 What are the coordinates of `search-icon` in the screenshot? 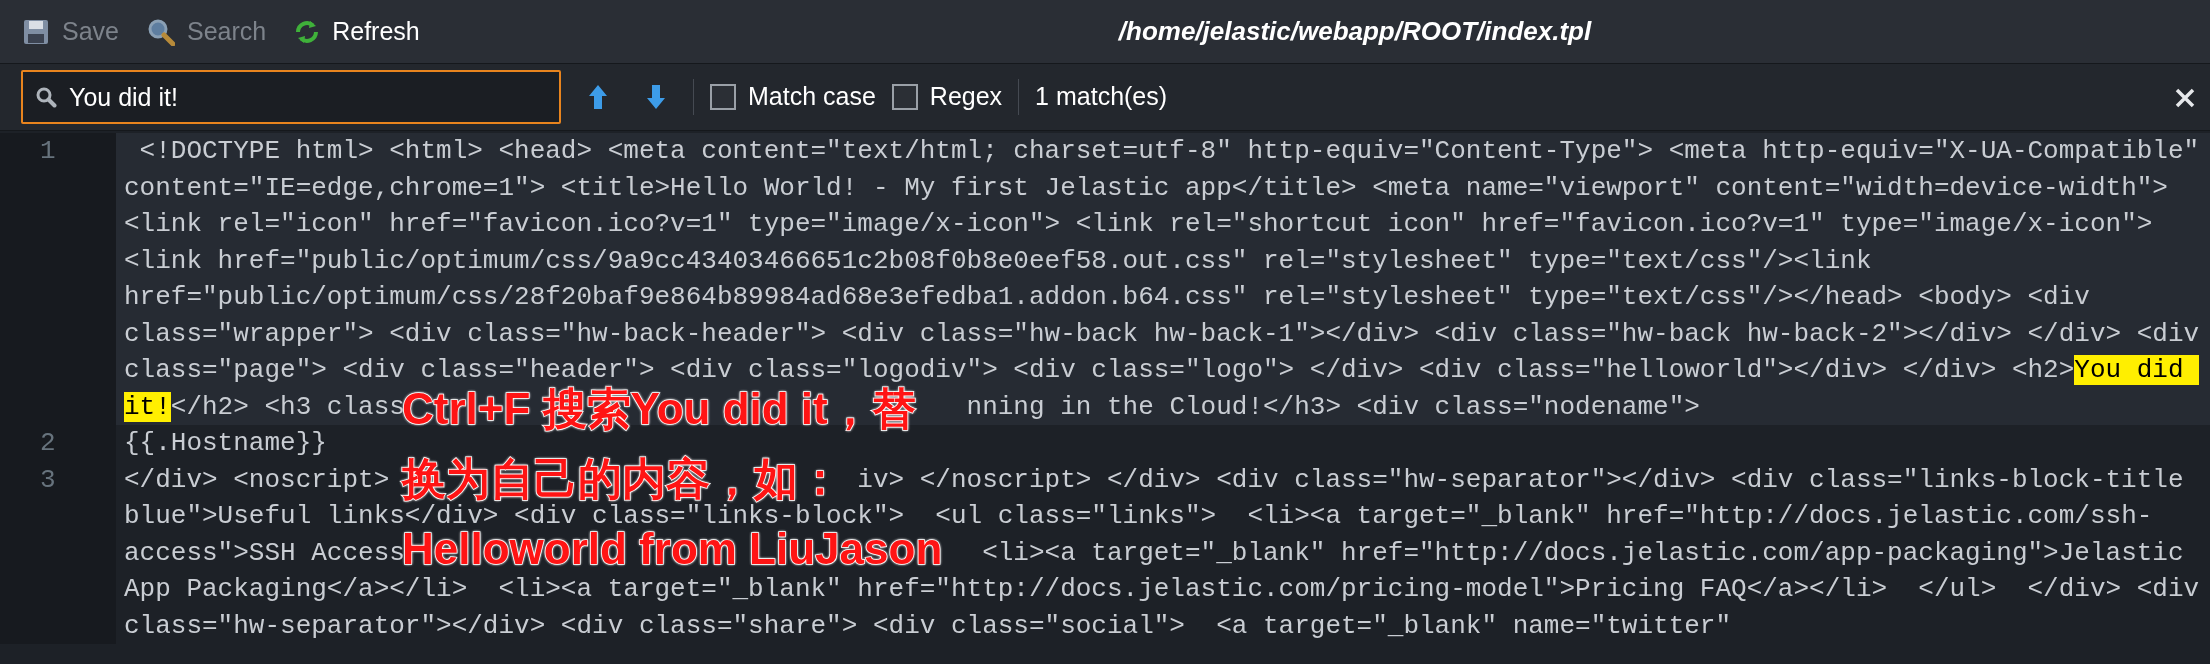 It's located at (46, 97).